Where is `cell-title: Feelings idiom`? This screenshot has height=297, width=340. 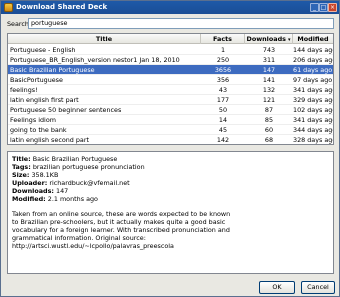 cell-title: Feelings idiom is located at coordinates (33, 120).